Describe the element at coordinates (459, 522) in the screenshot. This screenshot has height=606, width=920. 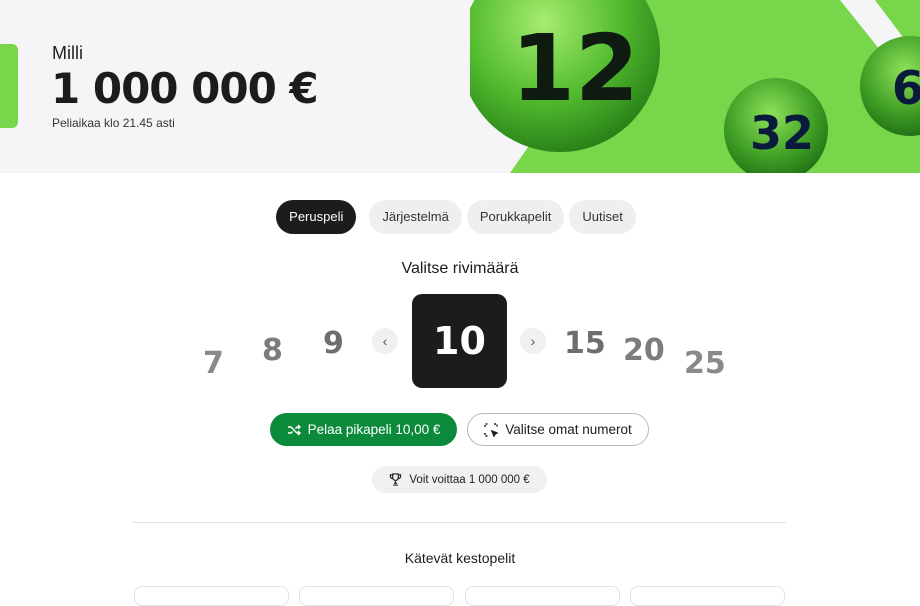
I see `section-divider` at that location.